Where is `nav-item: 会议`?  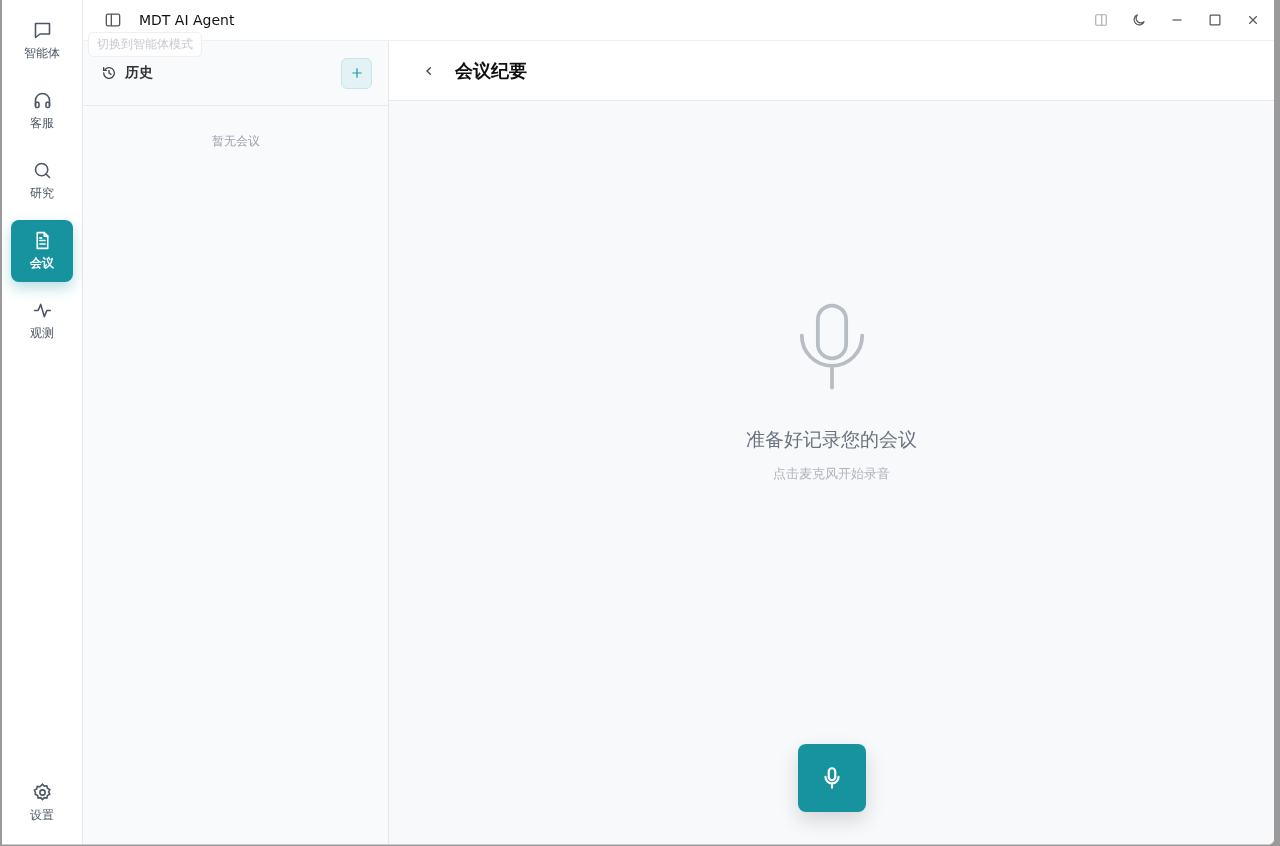 nav-item: 会议 is located at coordinates (42, 251).